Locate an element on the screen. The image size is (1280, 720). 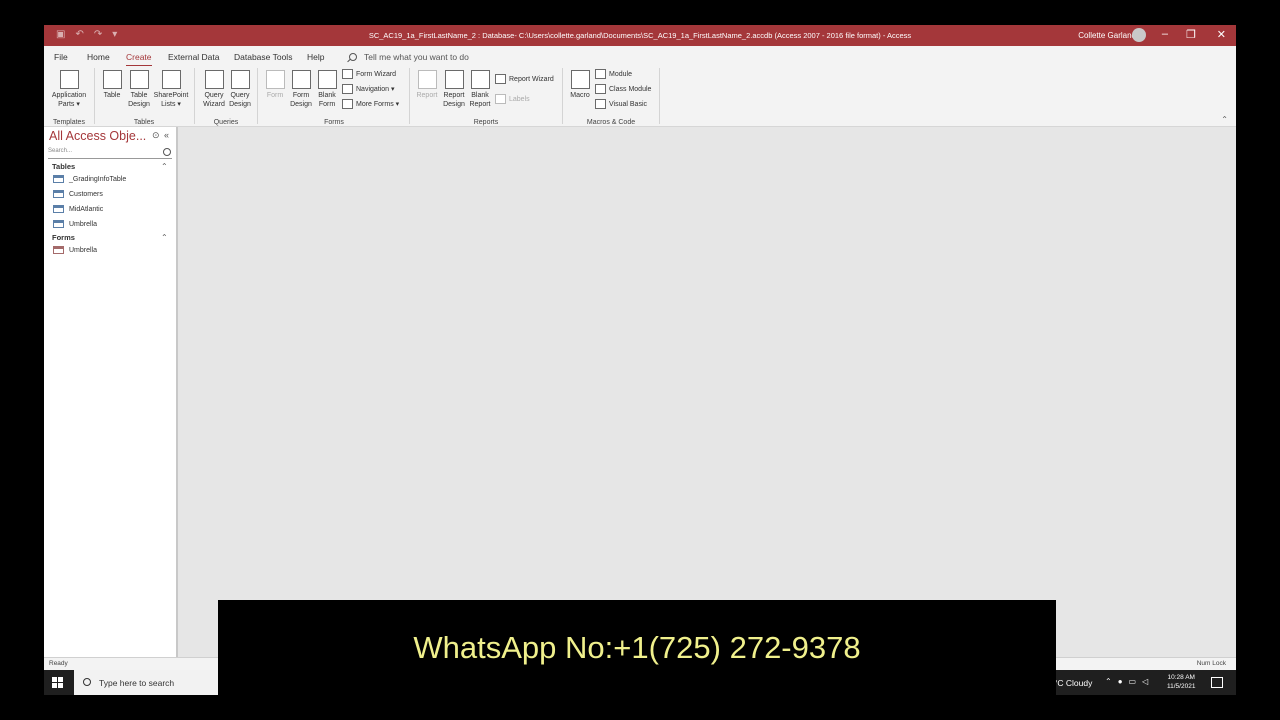
form-icon is located at coordinates (275, 79).